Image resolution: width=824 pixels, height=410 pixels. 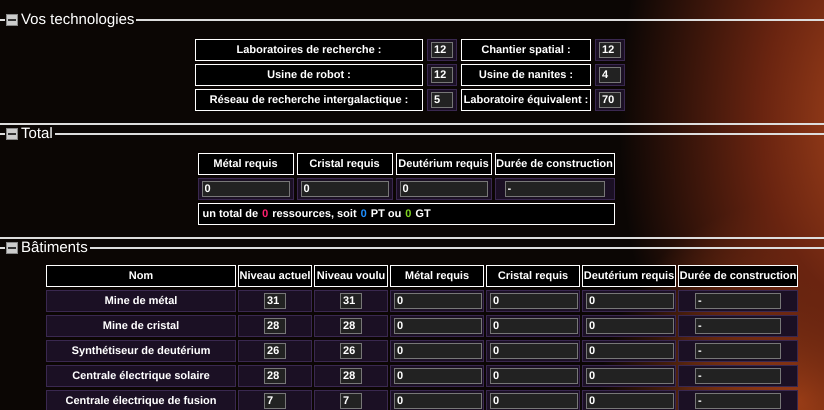 What do you see at coordinates (526, 50) in the screenshot?
I see `field-label: Chantier spatial :` at bounding box center [526, 50].